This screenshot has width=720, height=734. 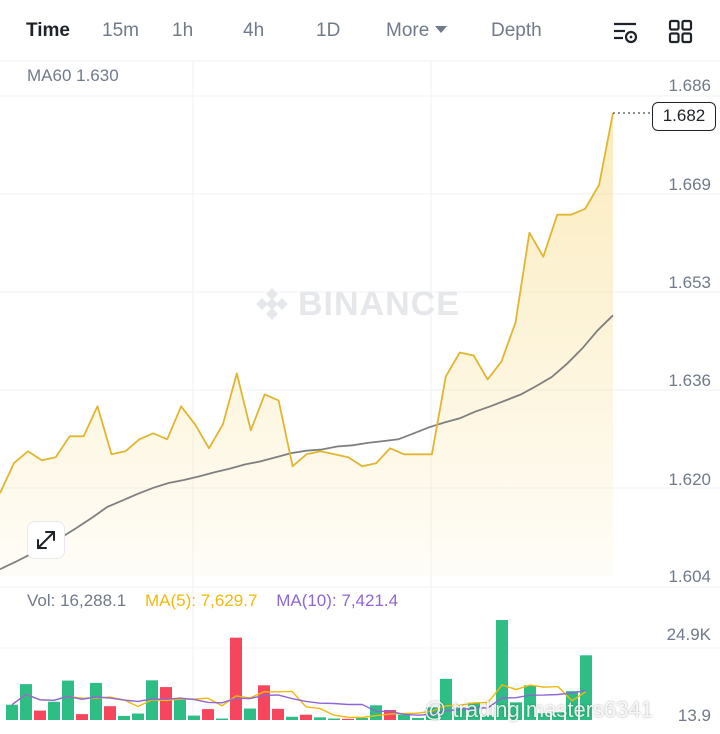 What do you see at coordinates (379, 304) in the screenshot?
I see `watermark-text: BINANCE` at bounding box center [379, 304].